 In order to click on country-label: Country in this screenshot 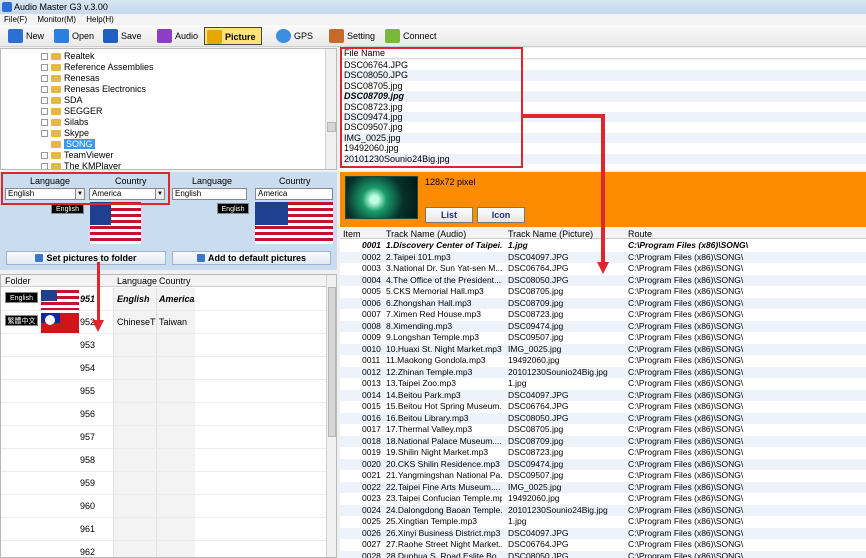, I will do `click(295, 181)`.